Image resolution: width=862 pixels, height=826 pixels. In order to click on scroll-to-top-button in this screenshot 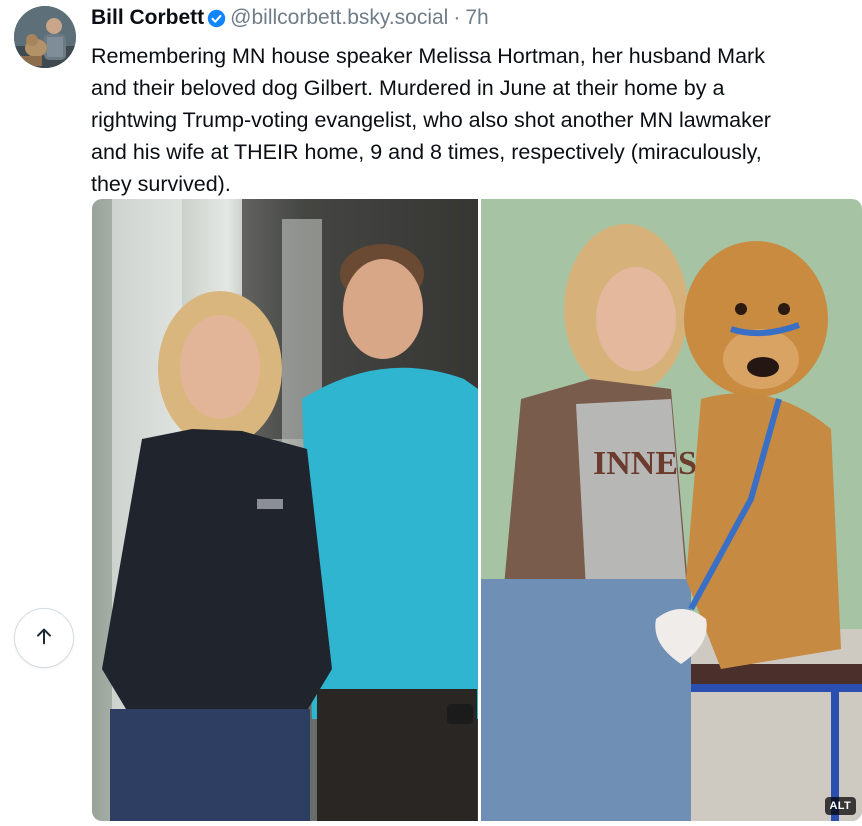, I will do `click(44, 638)`.